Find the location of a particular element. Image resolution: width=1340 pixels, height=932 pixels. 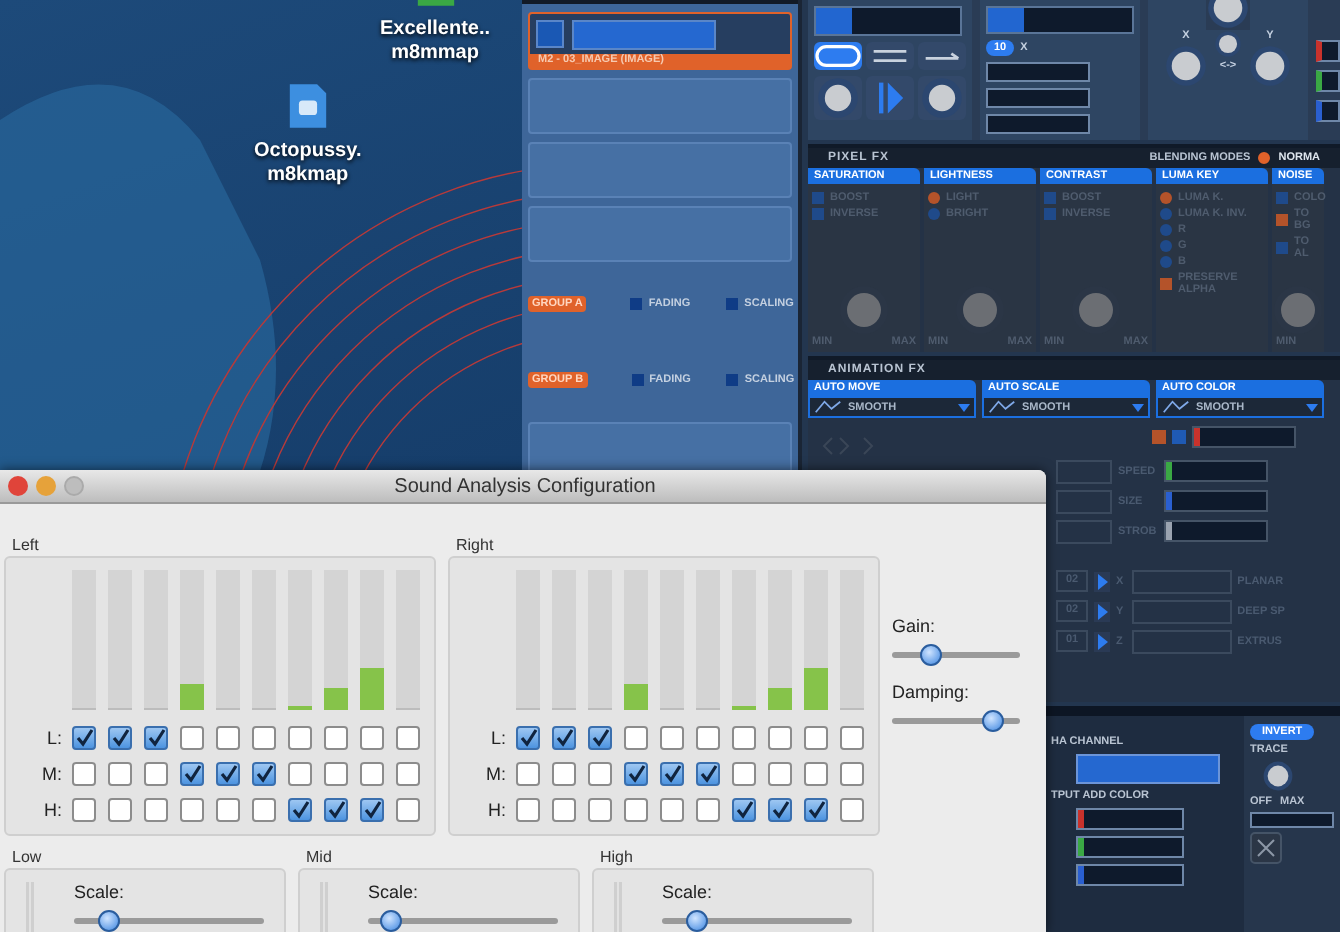

close-icon is located at coordinates (1266, 848).